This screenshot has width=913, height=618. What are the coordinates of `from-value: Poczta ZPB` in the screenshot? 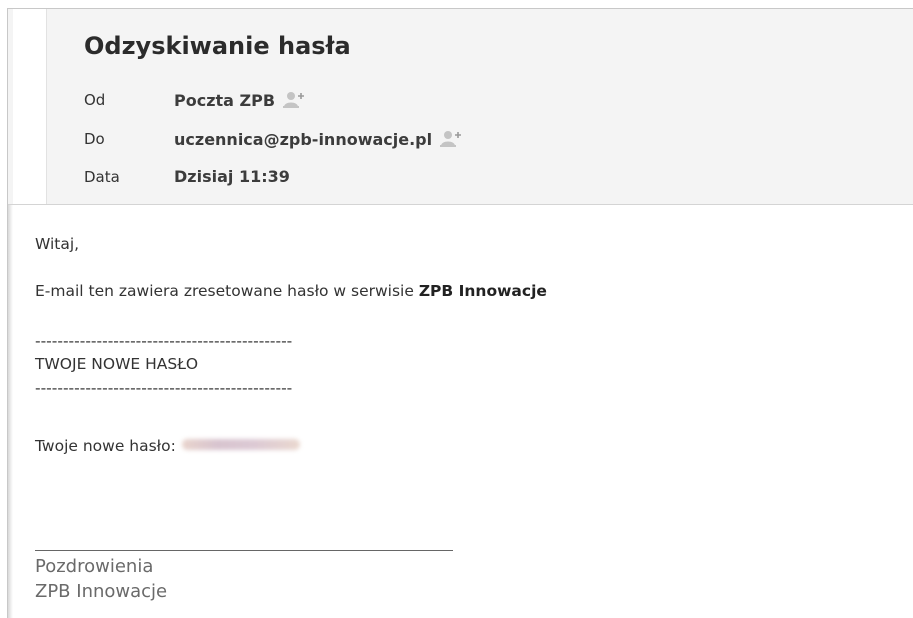 It's located at (240, 100).